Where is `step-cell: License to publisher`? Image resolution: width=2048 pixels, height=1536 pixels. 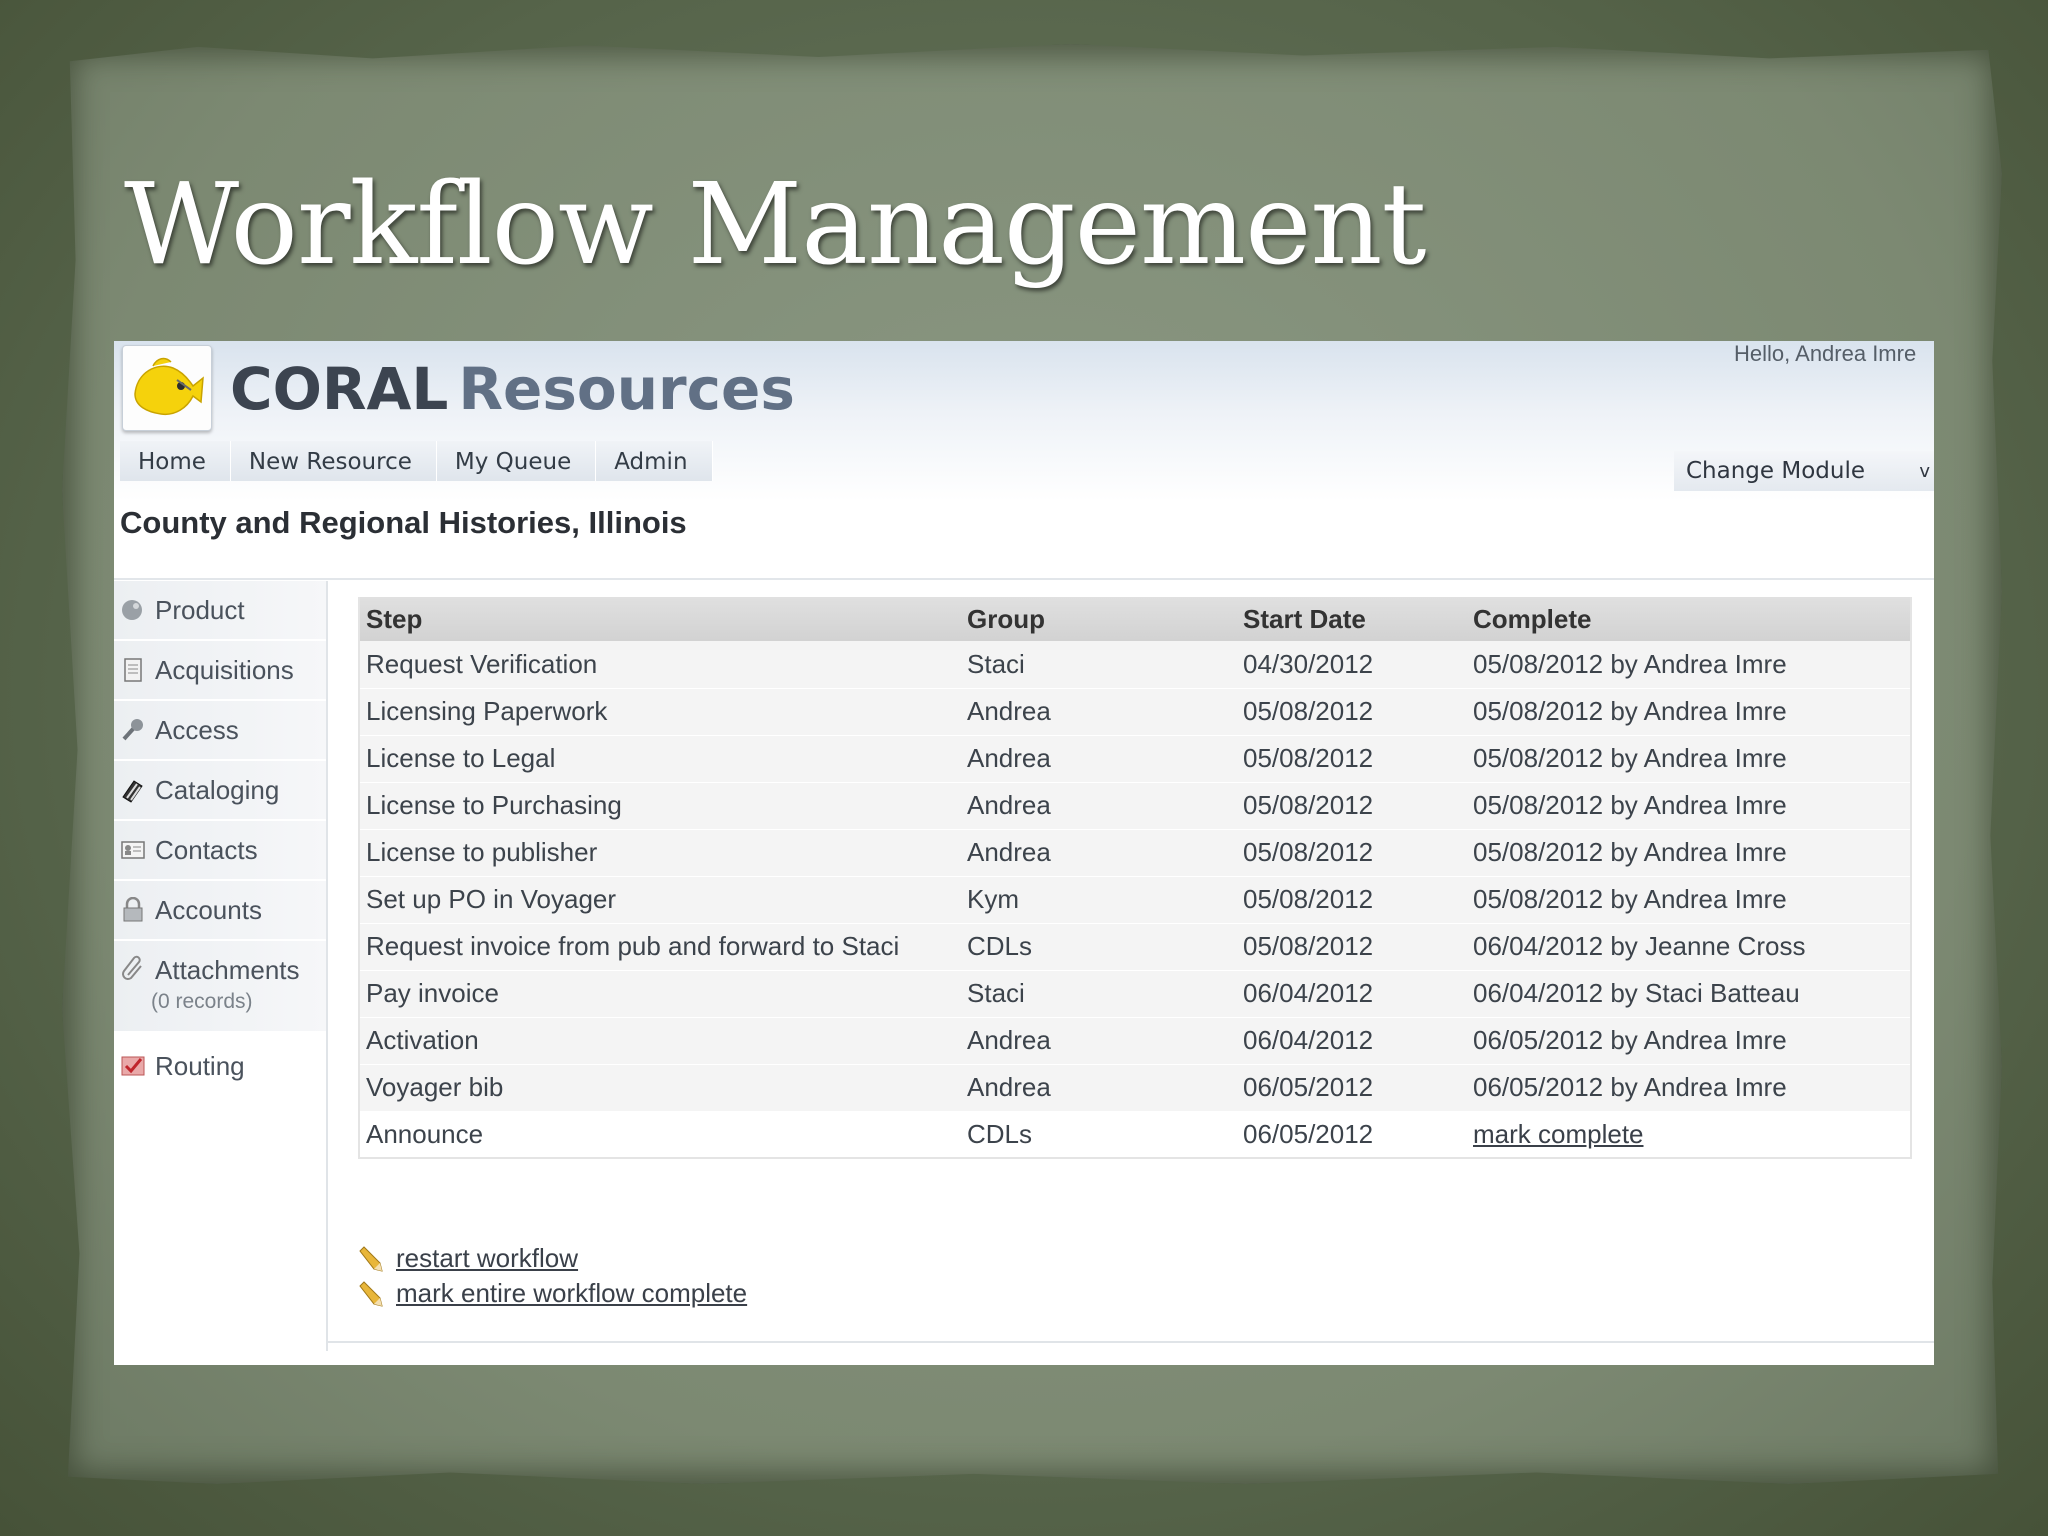 step-cell: License to publisher is located at coordinates (659, 853).